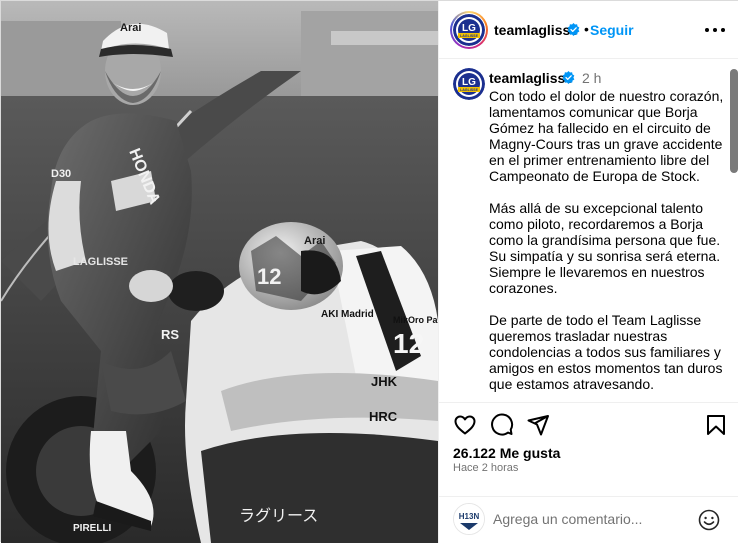 This screenshot has width=738, height=543. What do you see at coordinates (593, 519) in the screenshot?
I see `comment-input` at bounding box center [593, 519].